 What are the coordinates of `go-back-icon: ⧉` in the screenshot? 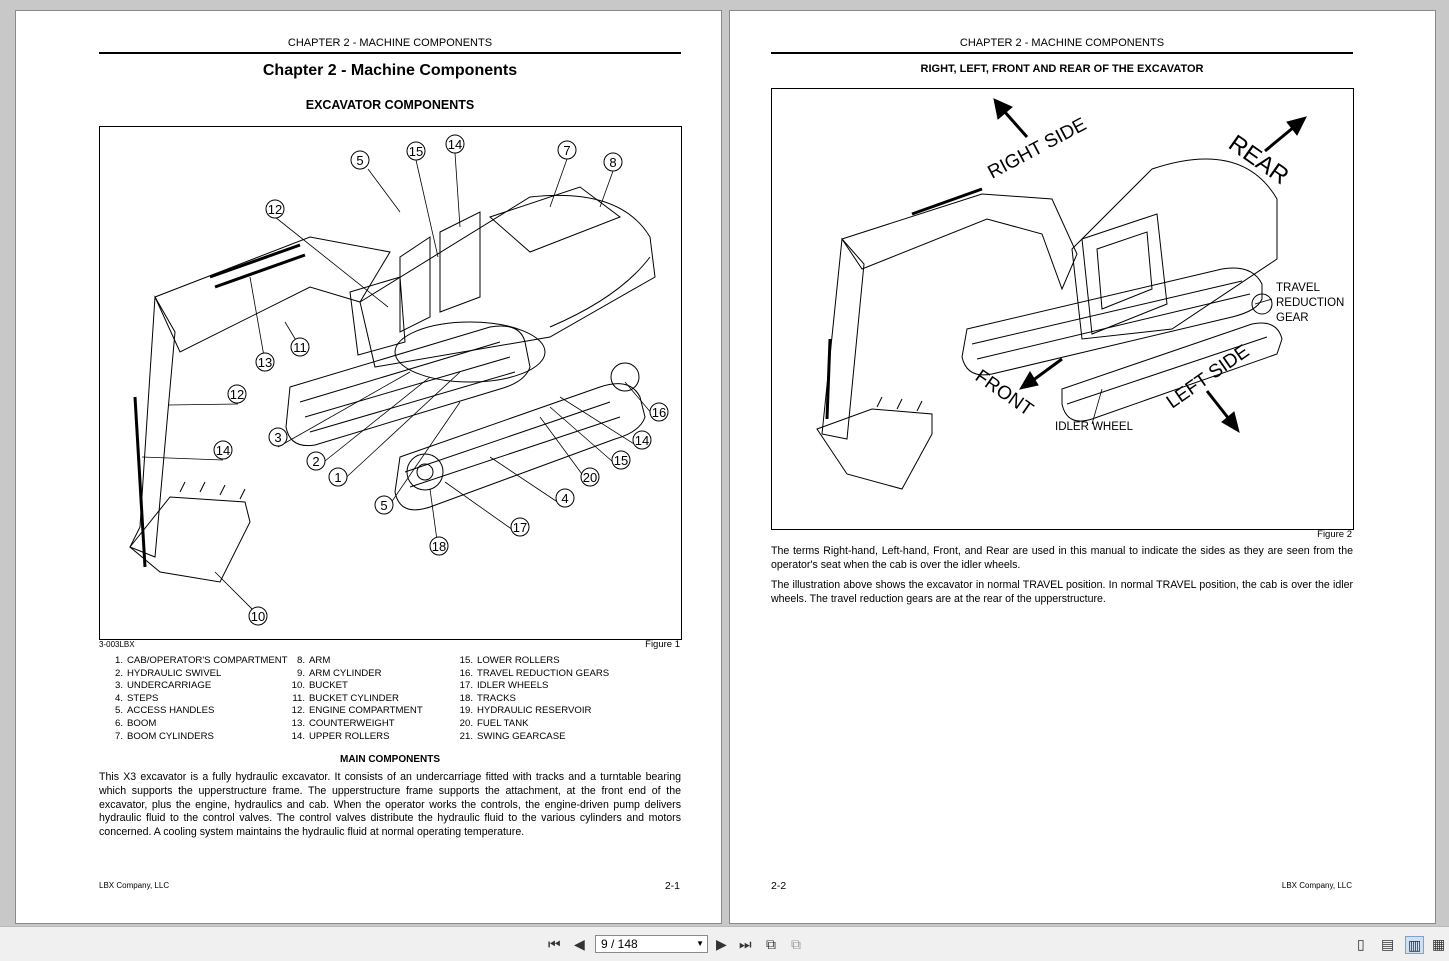 It's located at (771, 944).